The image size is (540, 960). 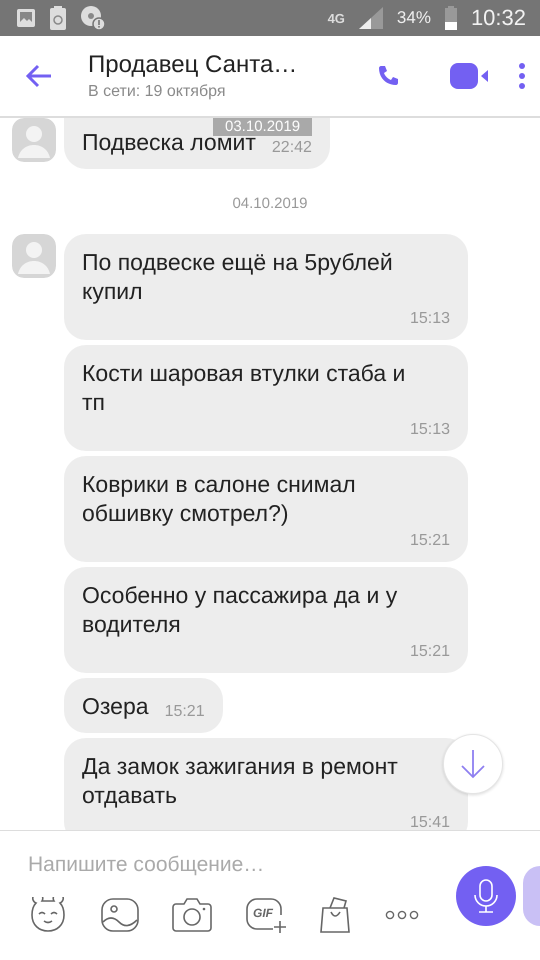 What do you see at coordinates (244, 388) in the screenshot?
I see `message-text: Кости шаровая втулки стаба и тп` at bounding box center [244, 388].